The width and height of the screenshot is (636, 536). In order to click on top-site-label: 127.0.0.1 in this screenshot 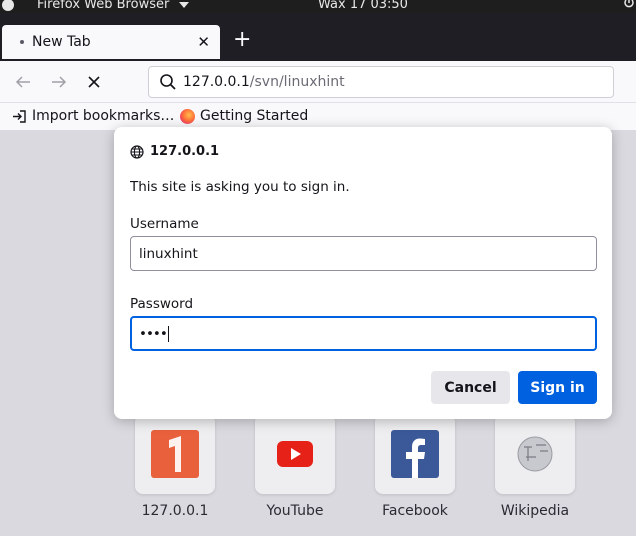, I will do `click(175, 511)`.